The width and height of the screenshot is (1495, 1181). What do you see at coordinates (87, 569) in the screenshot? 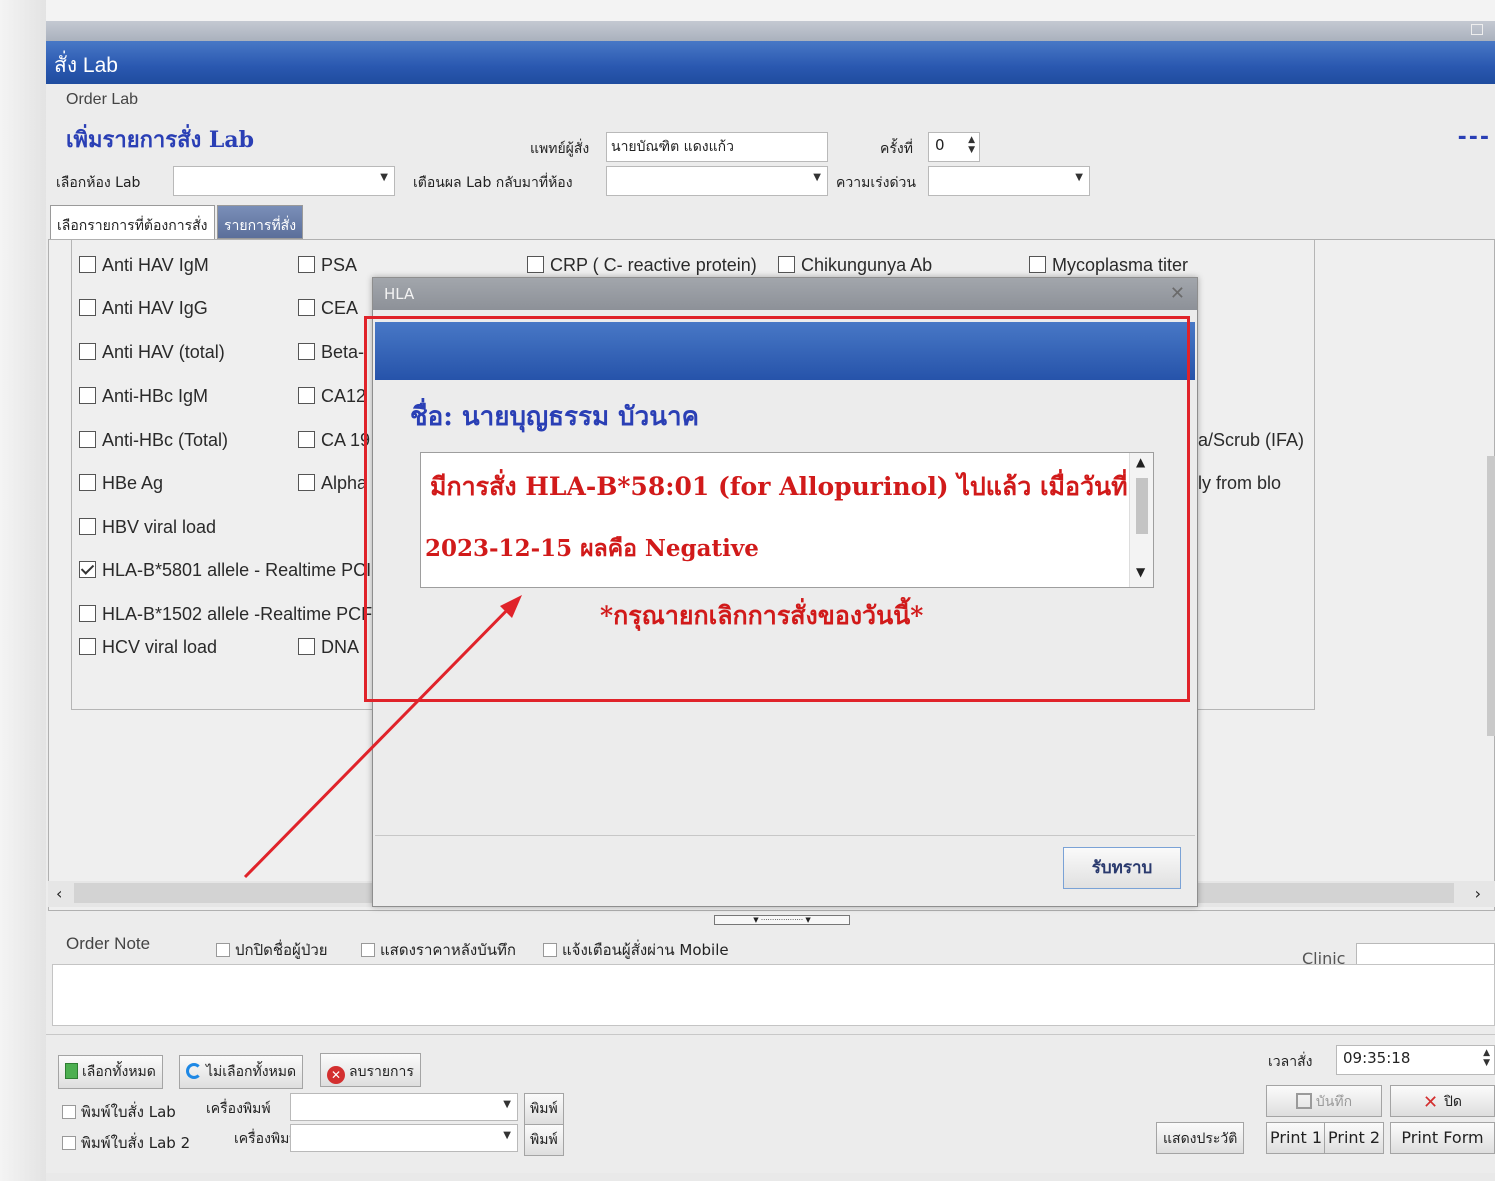
I see `checkbox-checked` at bounding box center [87, 569].